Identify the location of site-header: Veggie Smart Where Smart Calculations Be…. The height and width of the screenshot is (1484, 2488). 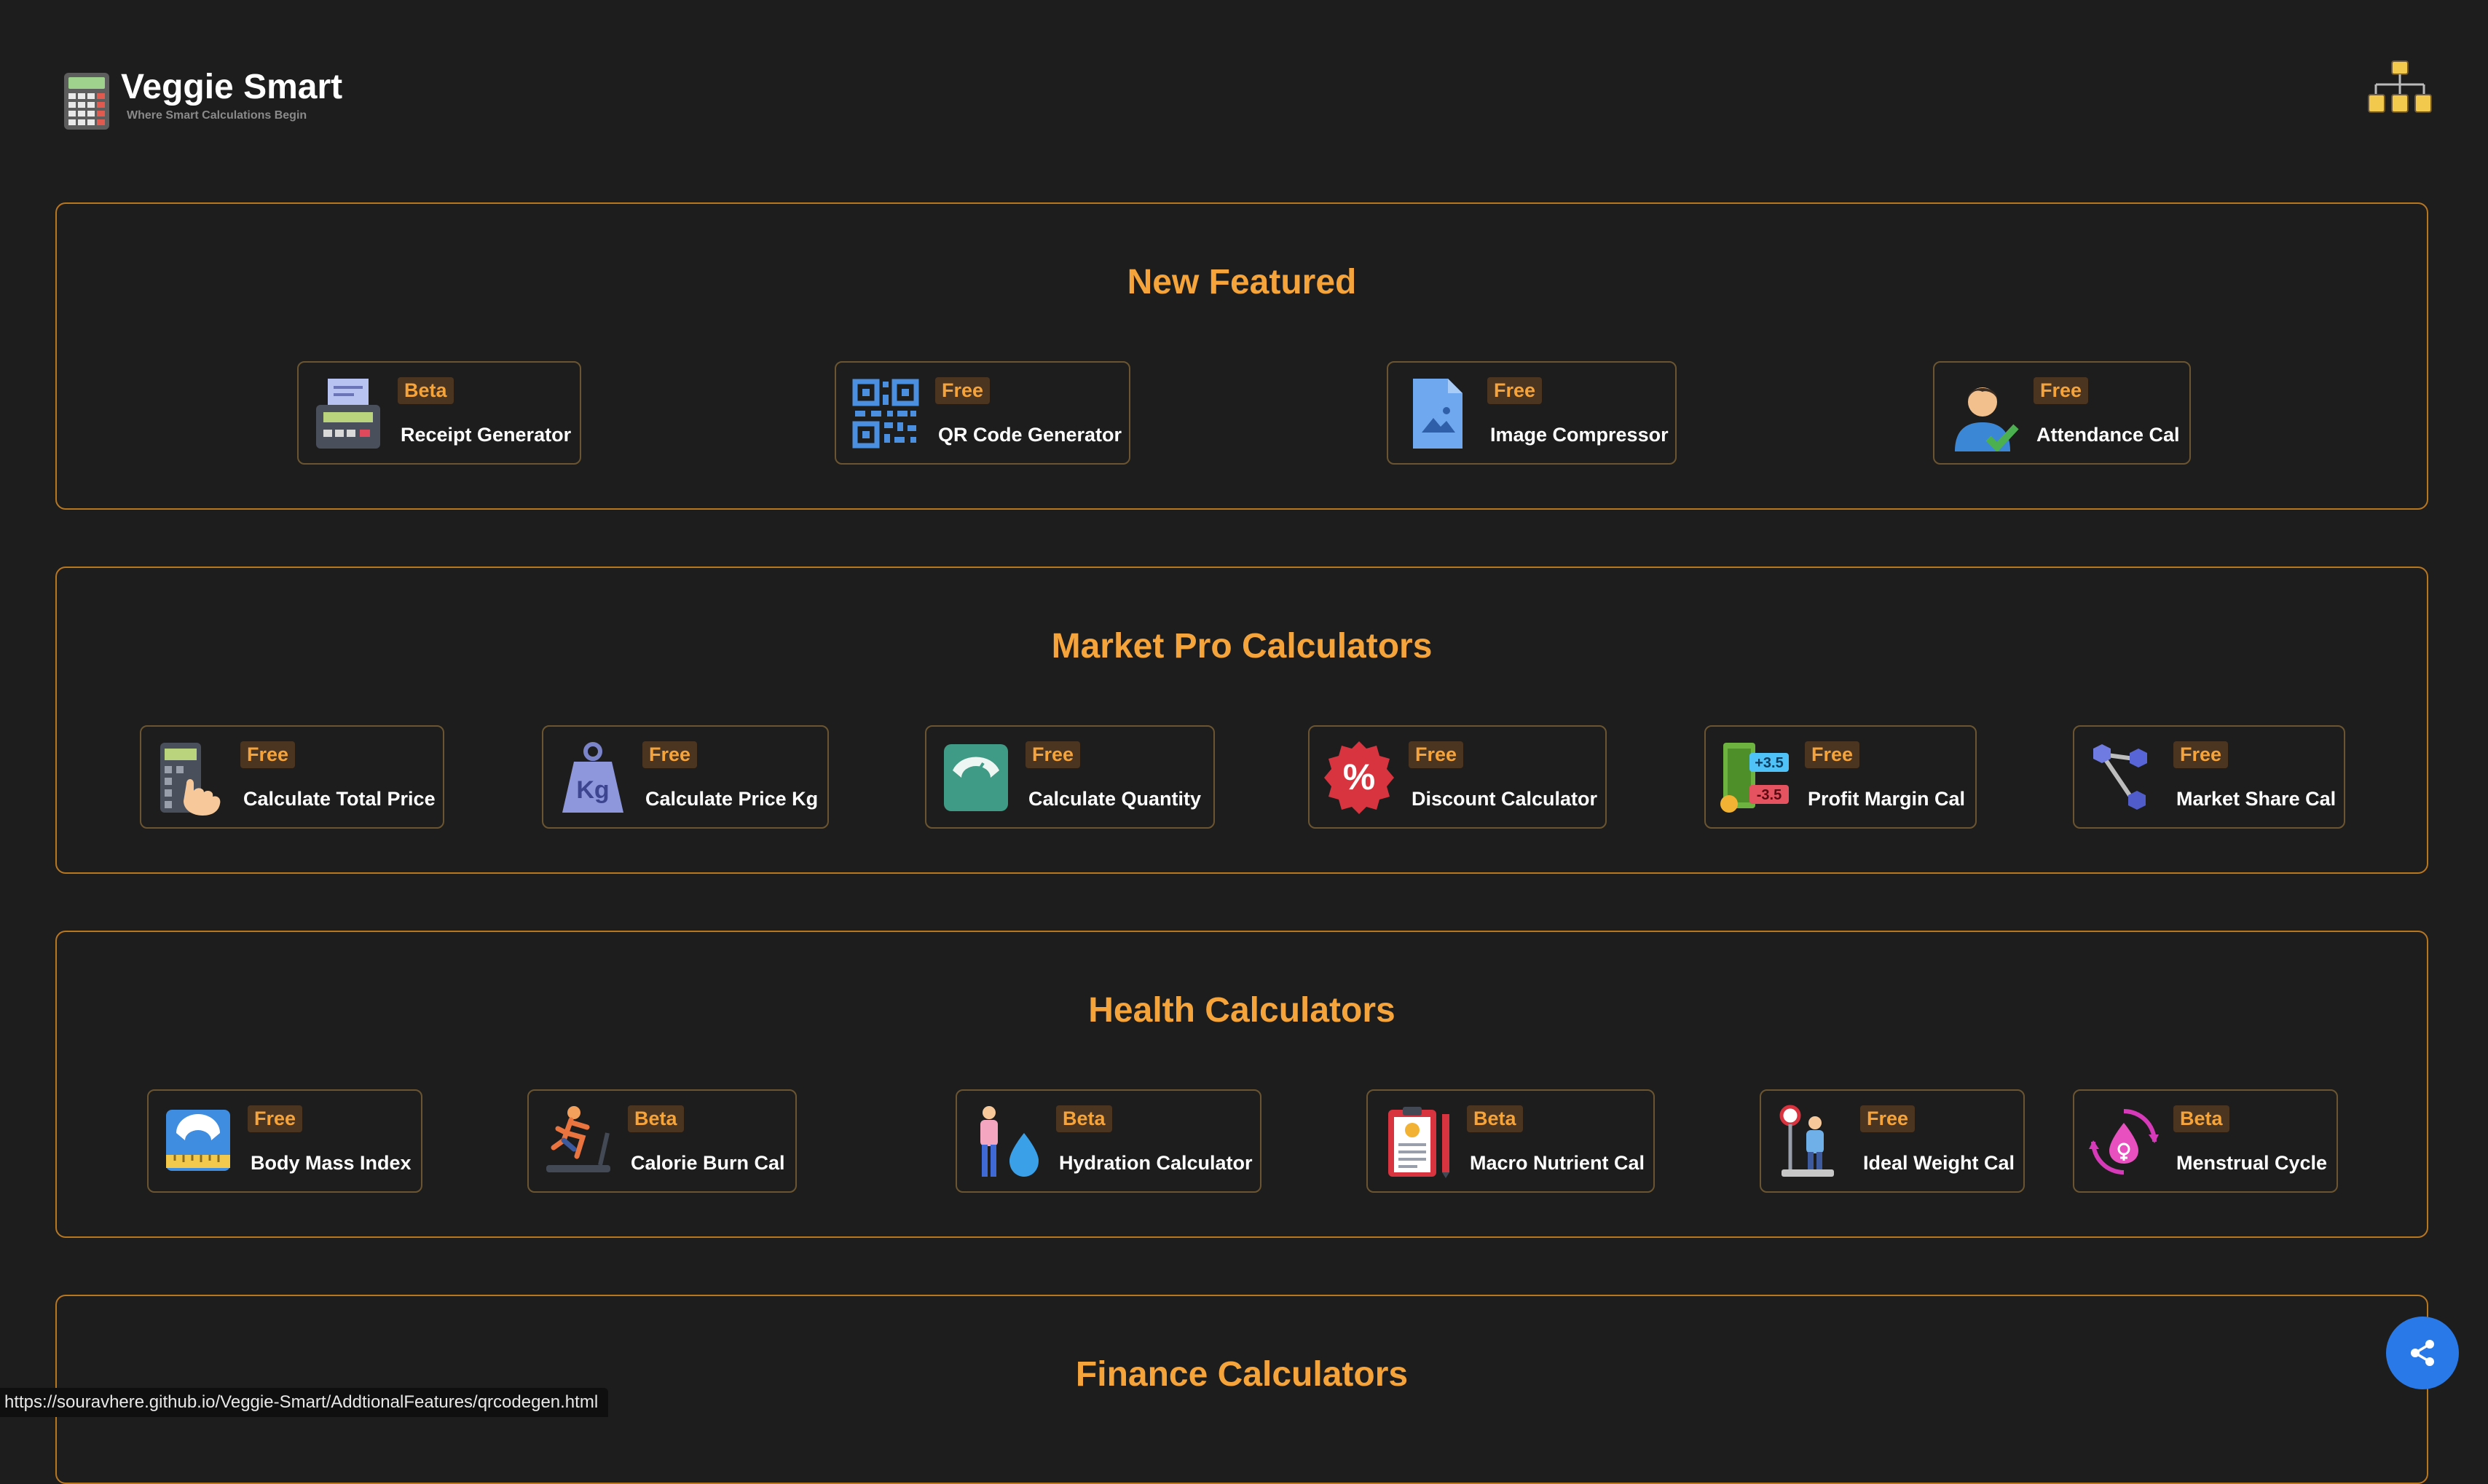
(203, 99).